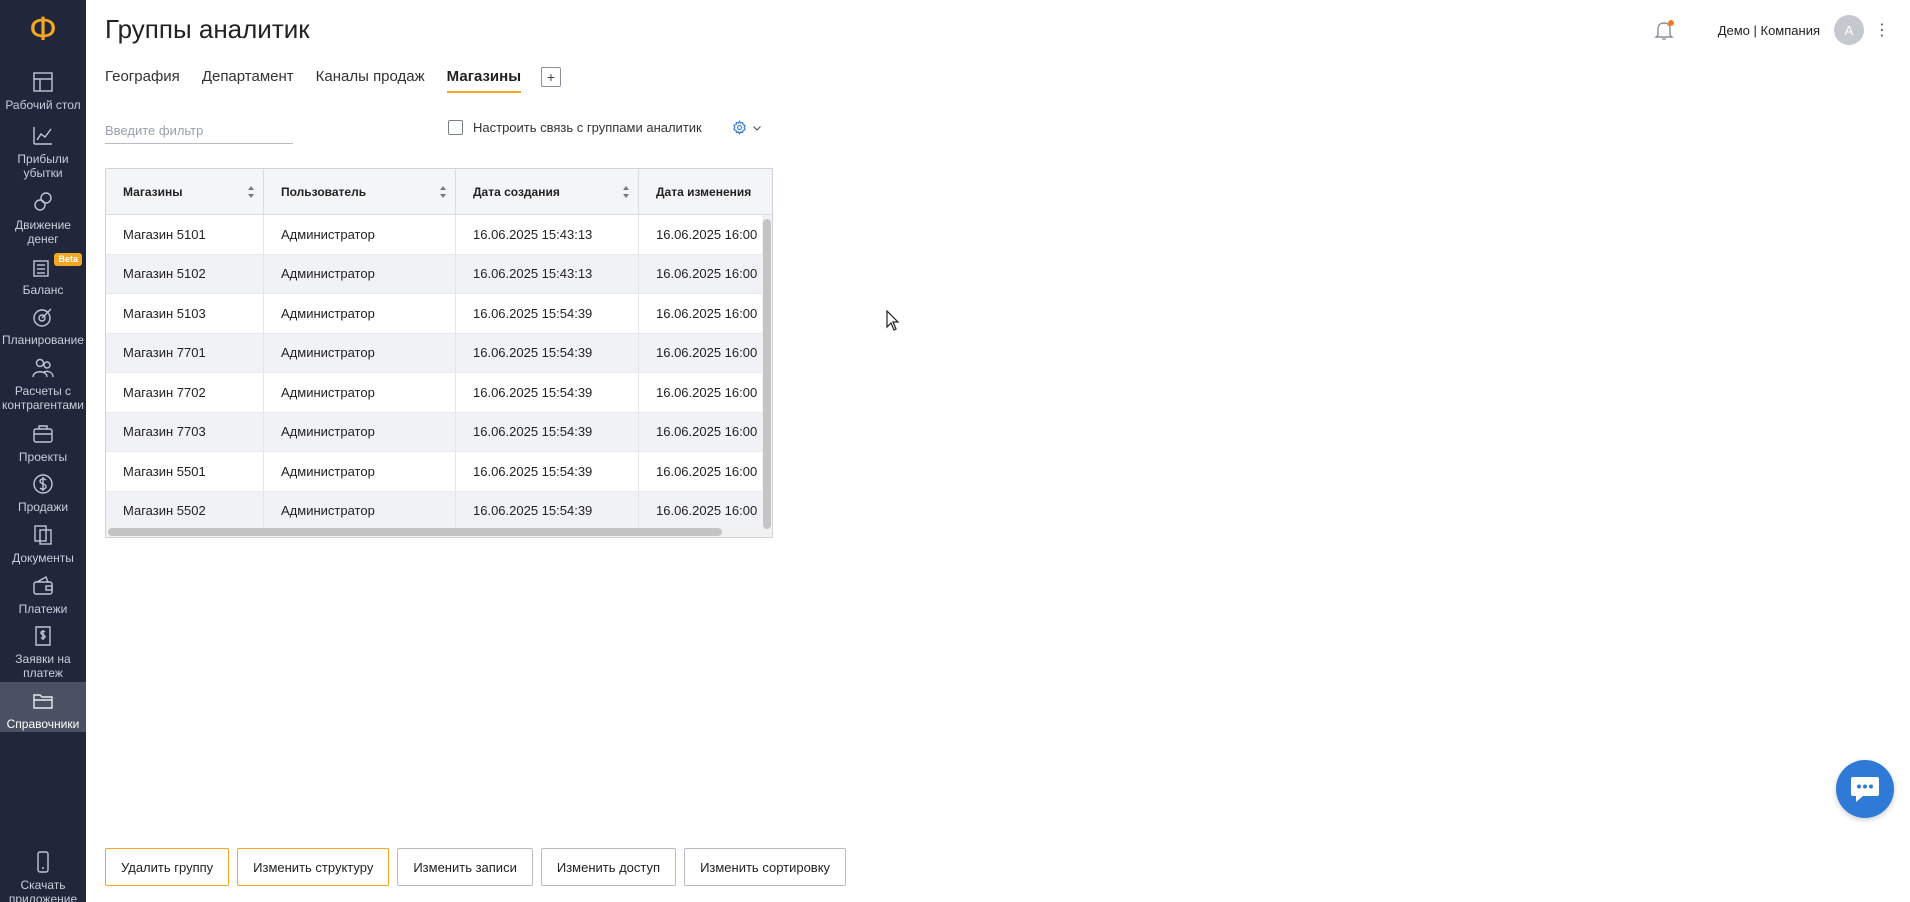  What do you see at coordinates (757, 128) in the screenshot?
I see `chevron-down-icon` at bounding box center [757, 128].